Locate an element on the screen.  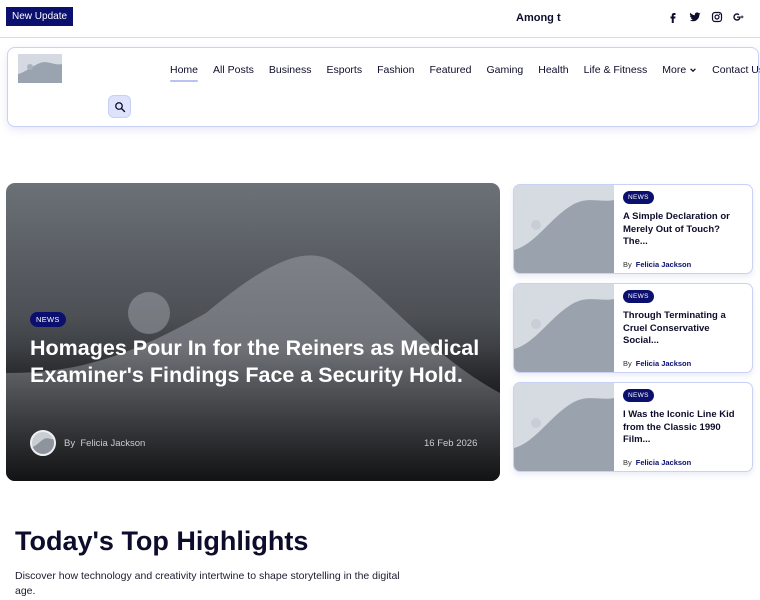
hero-date: 16 Feb 2026 is located at coordinates (451, 443).